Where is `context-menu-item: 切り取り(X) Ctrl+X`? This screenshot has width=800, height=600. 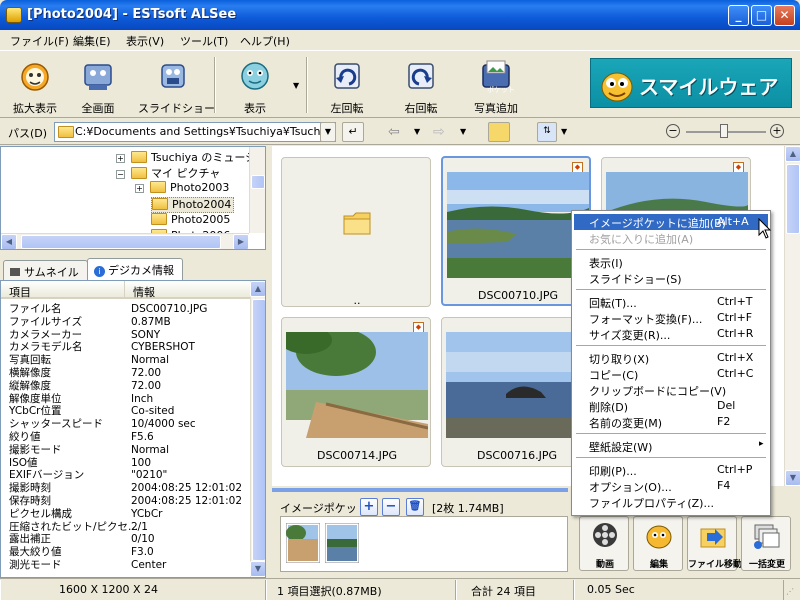
context-menu-item: 切り取り(X) Ctrl+X is located at coordinates (671, 358).